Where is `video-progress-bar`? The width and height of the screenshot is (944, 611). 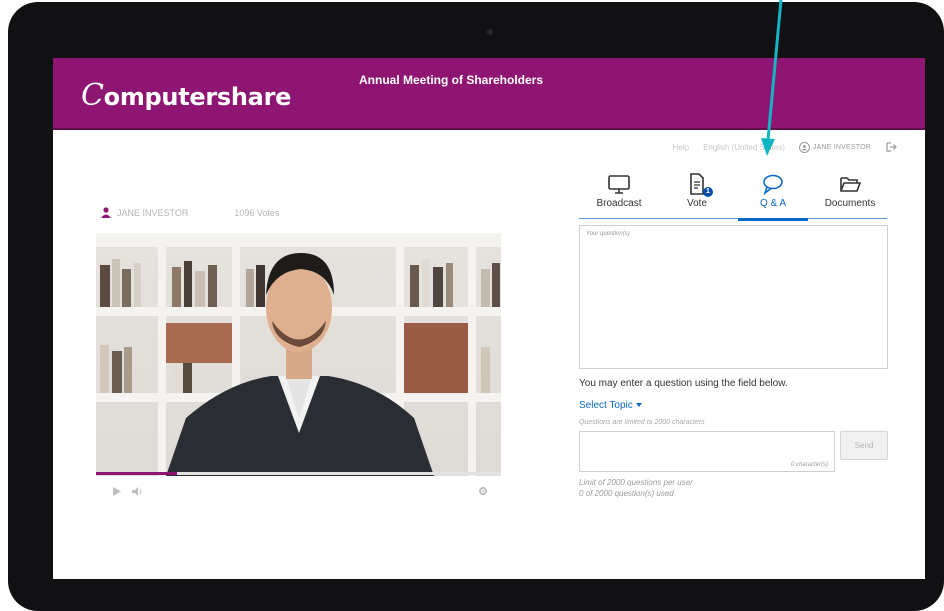
video-progress-bar is located at coordinates (298, 473).